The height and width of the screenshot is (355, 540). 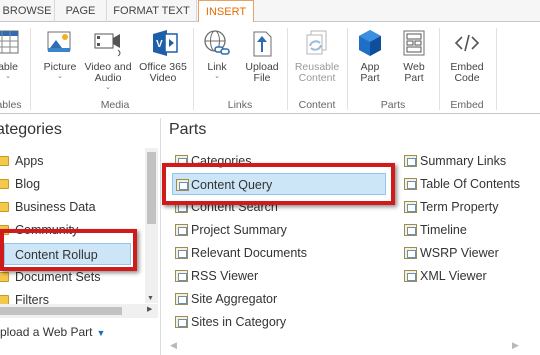 What do you see at coordinates (31, 129) in the screenshot?
I see `categories-heading: ategories` at bounding box center [31, 129].